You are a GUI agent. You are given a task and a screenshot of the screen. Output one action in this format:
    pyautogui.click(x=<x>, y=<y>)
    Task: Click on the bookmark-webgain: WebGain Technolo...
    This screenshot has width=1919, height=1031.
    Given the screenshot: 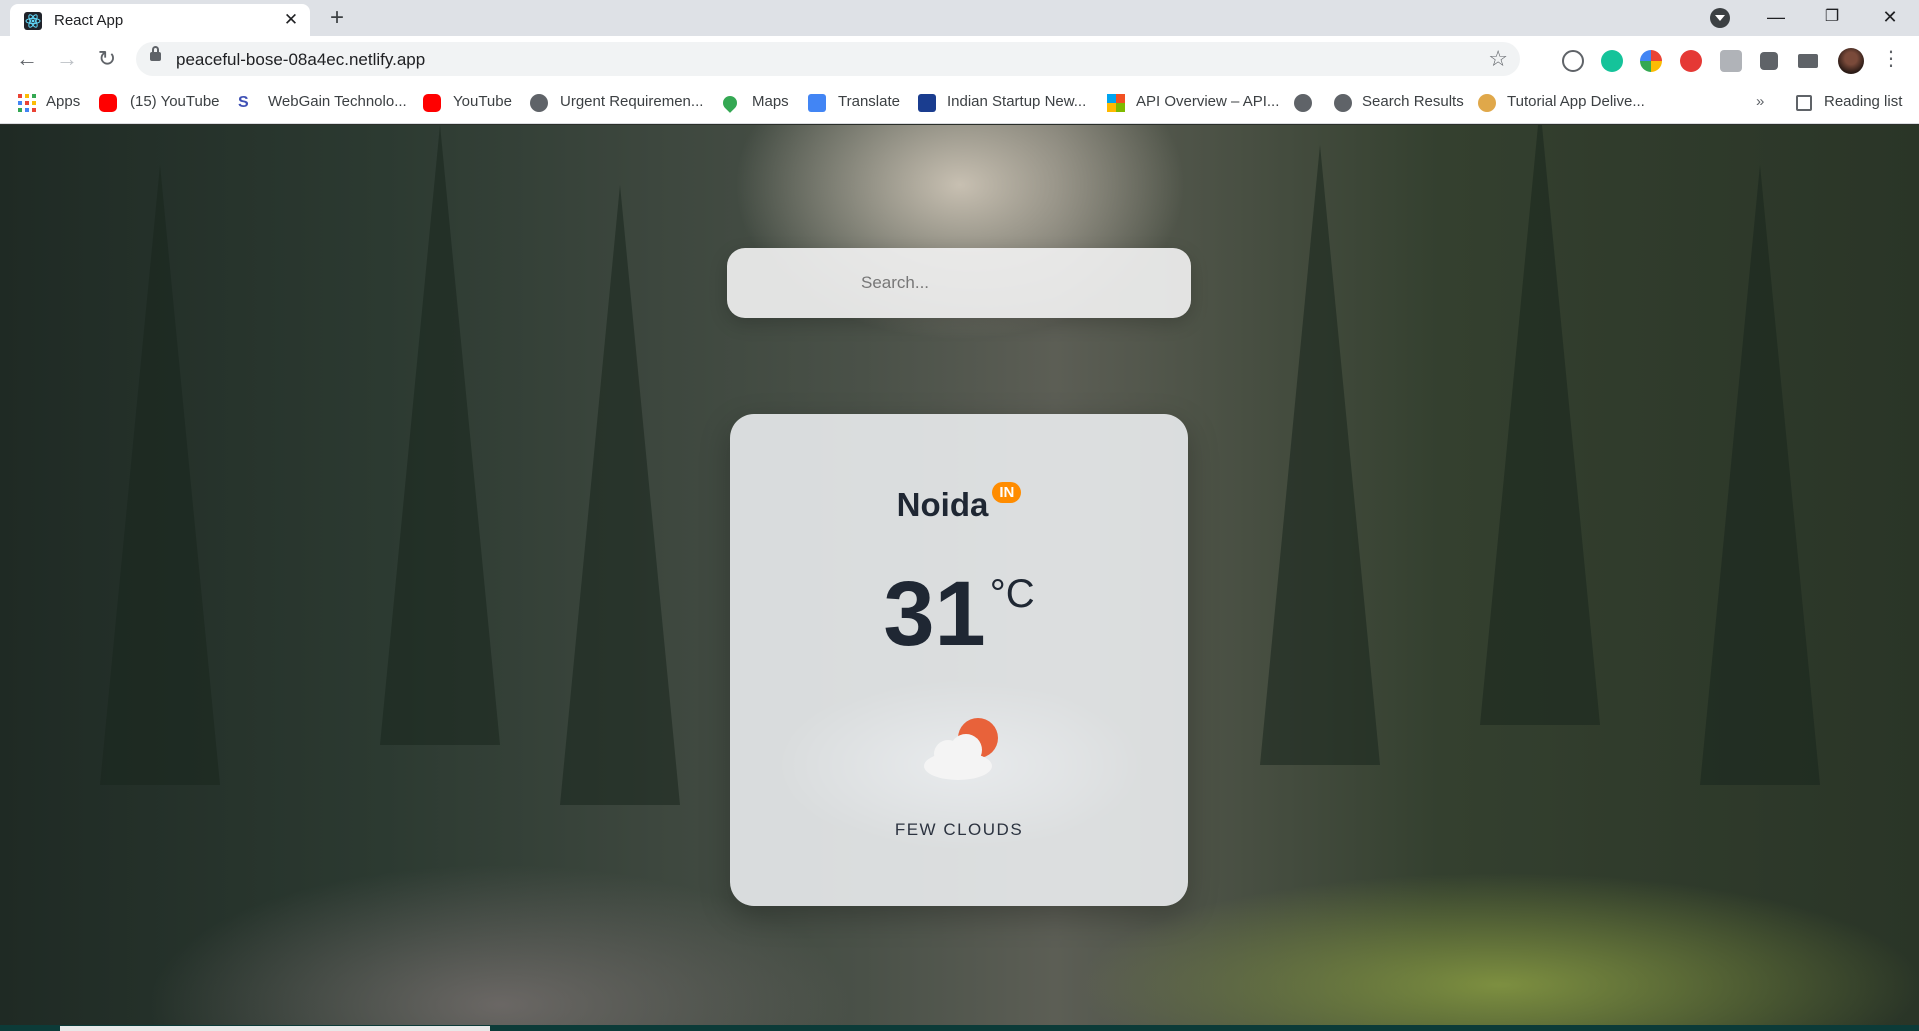 What is the action you would take?
    pyautogui.click(x=337, y=101)
    